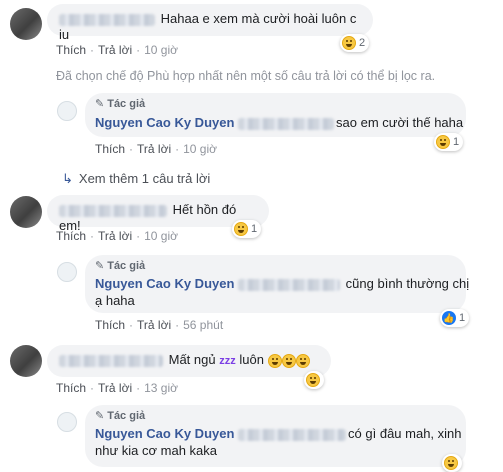  I want to click on reaction-summary: 2, so click(355, 43).